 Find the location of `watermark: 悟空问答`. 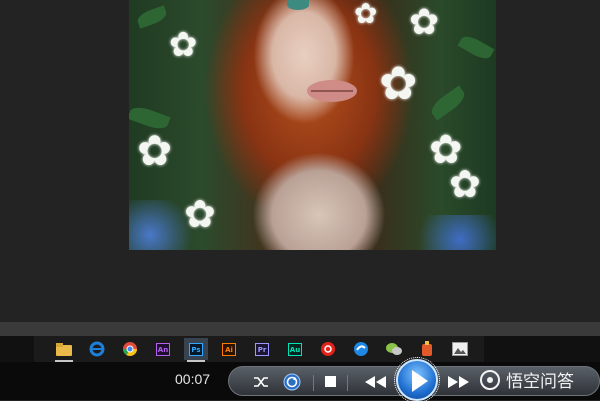

watermark: 悟空问答 is located at coordinates (527, 379).